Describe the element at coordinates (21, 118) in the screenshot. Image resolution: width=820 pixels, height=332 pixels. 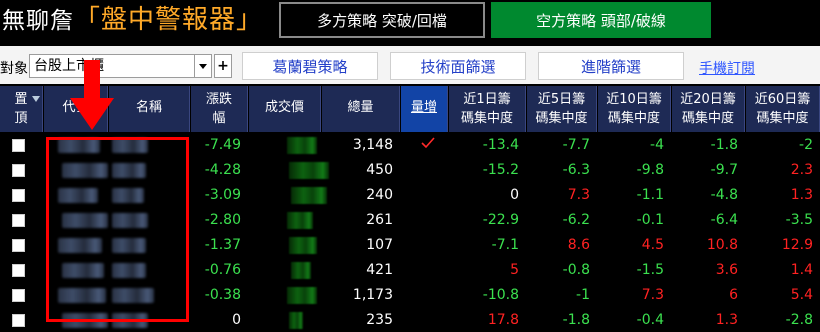
I see `col-pin-label-2: 頂` at that location.